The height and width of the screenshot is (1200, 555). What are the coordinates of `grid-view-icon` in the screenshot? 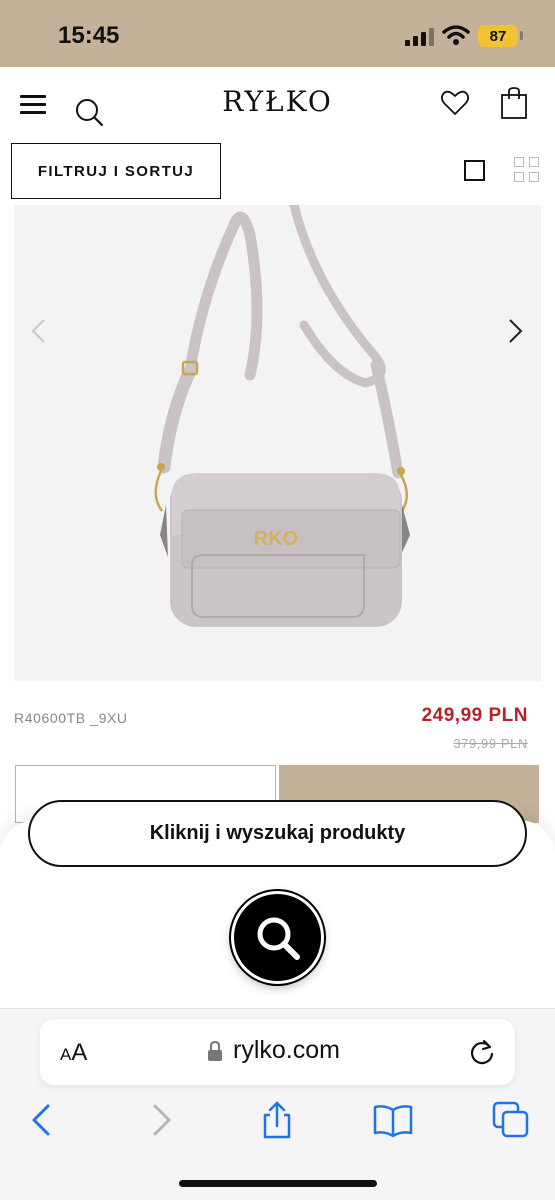 It's located at (527, 170).